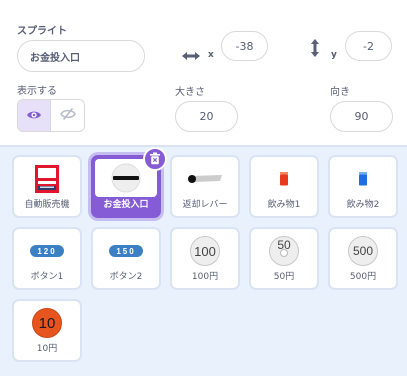 This screenshot has height=376, width=407. Describe the element at coordinates (315, 50) in the screenshot. I see `y-position-icon` at that location.